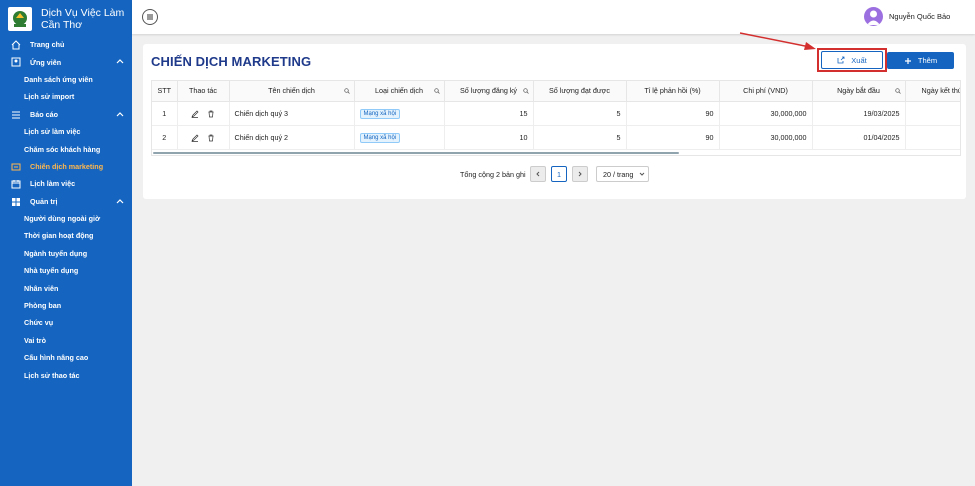  I want to click on column-header-response-rate: Tỉ lệ phản hồi (%), so click(673, 91).